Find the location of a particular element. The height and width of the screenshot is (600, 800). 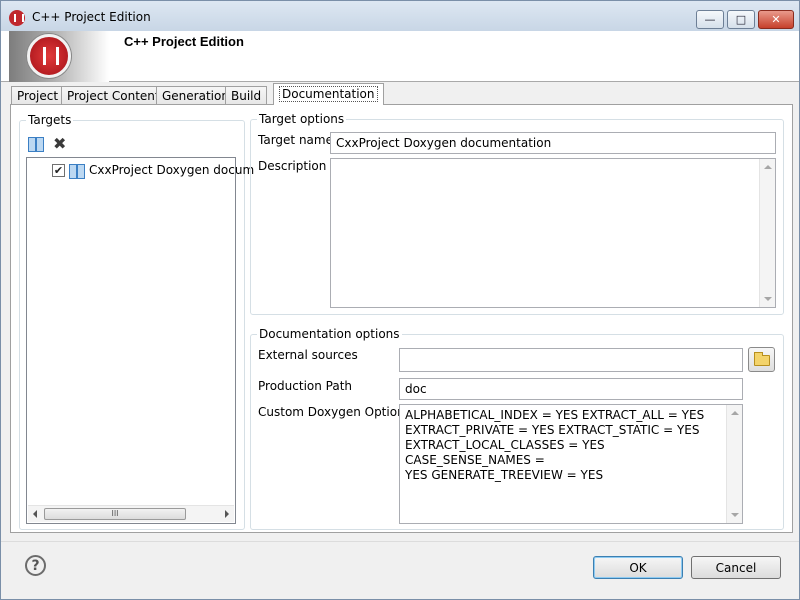

delete-target-x-icon: ✖ is located at coordinates (61, 144).